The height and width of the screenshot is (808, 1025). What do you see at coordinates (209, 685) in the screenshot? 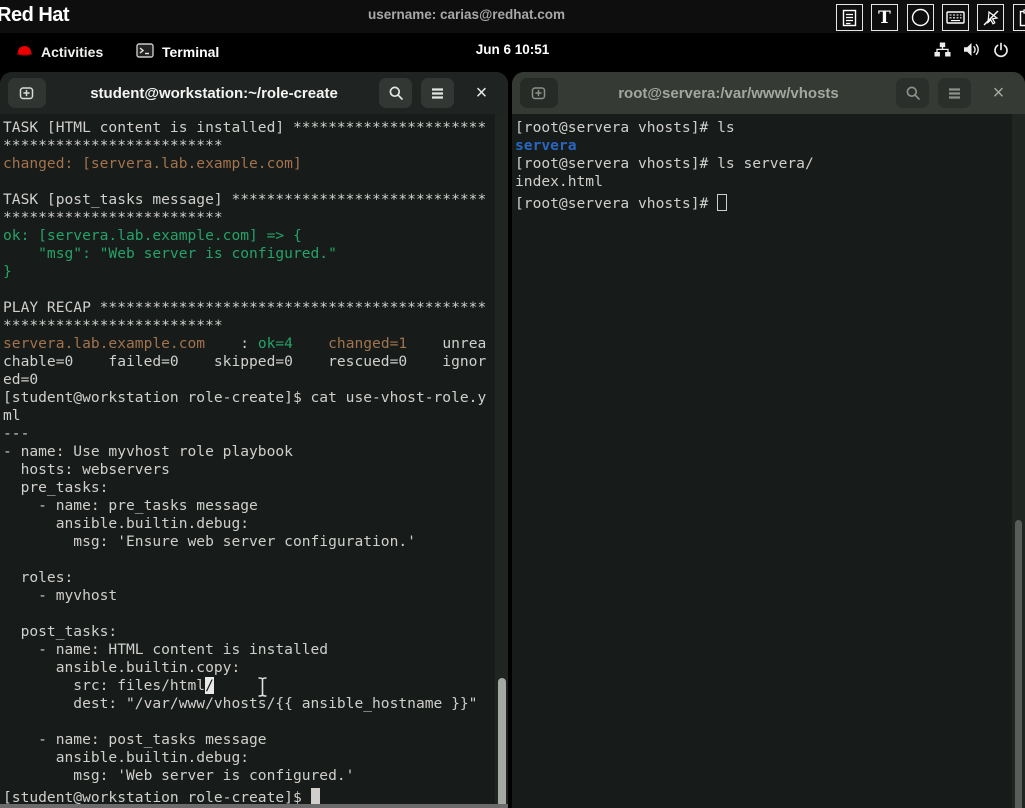
I see `selected-text: /` at bounding box center [209, 685].